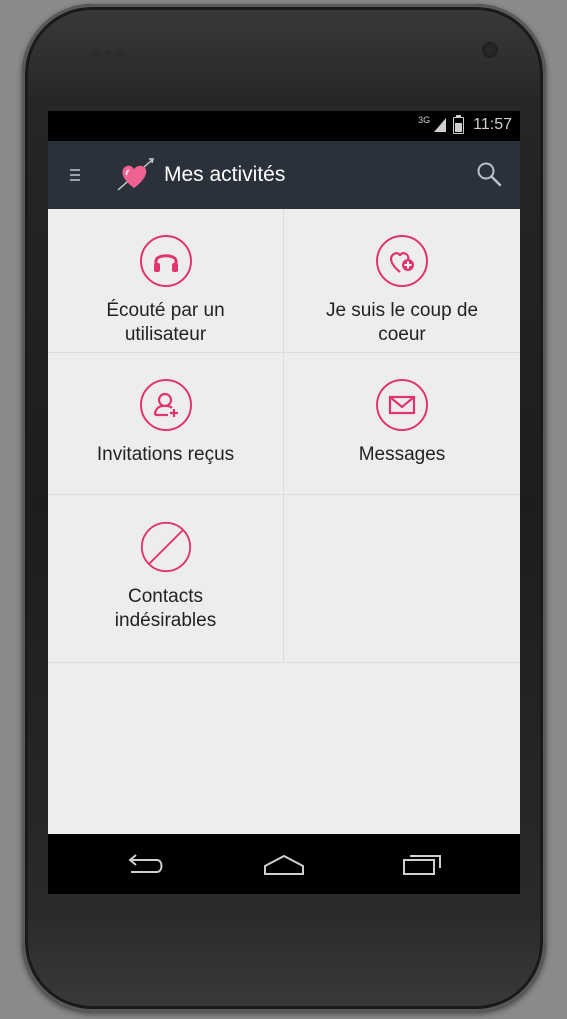 This screenshot has height=1019, width=567. What do you see at coordinates (489, 174) in the screenshot?
I see `search-icon` at bounding box center [489, 174].